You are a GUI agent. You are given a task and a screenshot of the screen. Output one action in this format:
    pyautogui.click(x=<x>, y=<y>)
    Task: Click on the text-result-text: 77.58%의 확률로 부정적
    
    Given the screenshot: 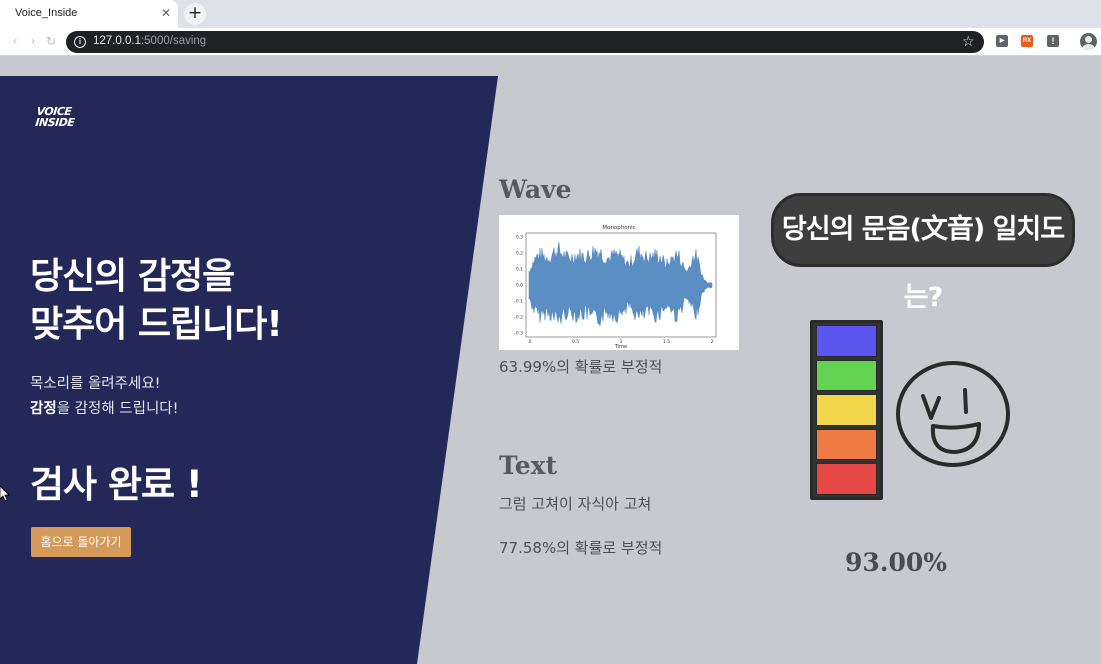 What is the action you would take?
    pyautogui.click(x=581, y=548)
    